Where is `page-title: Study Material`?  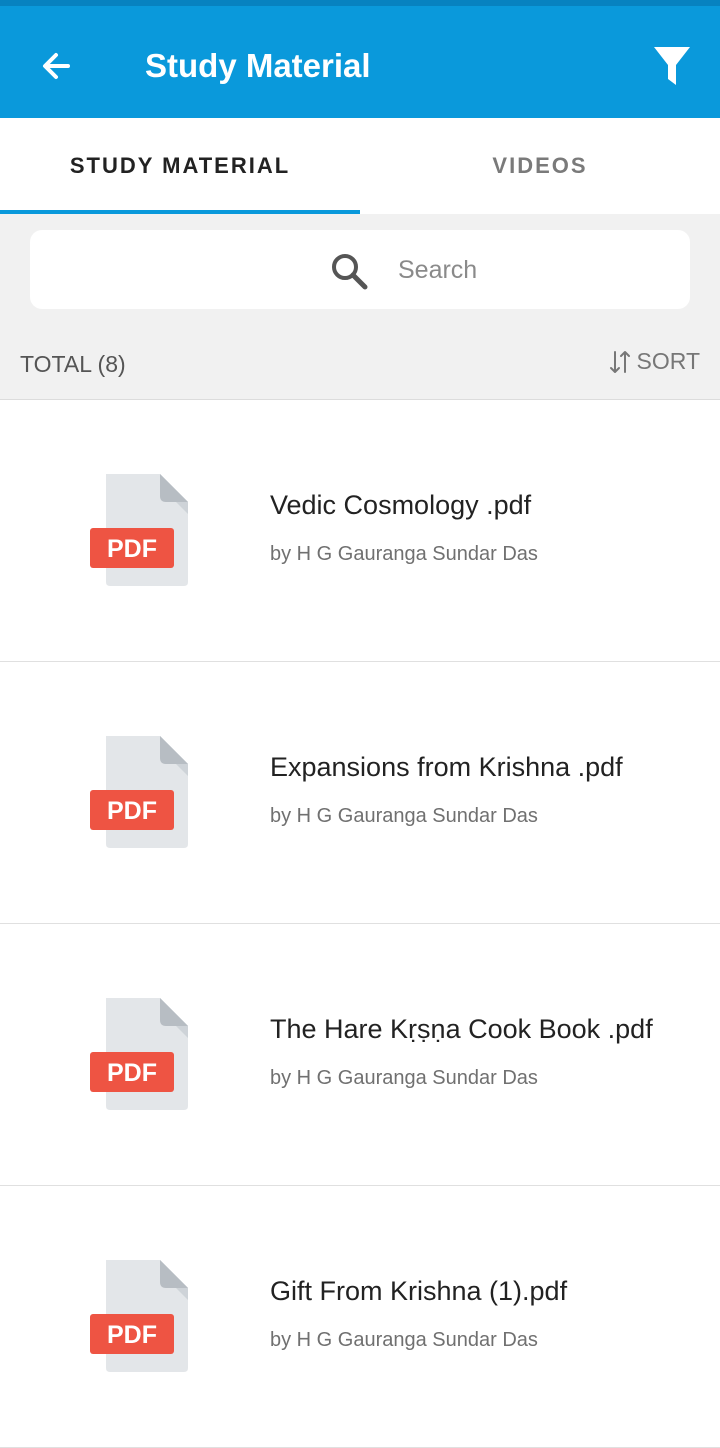
page-title: Study Material is located at coordinates (258, 65).